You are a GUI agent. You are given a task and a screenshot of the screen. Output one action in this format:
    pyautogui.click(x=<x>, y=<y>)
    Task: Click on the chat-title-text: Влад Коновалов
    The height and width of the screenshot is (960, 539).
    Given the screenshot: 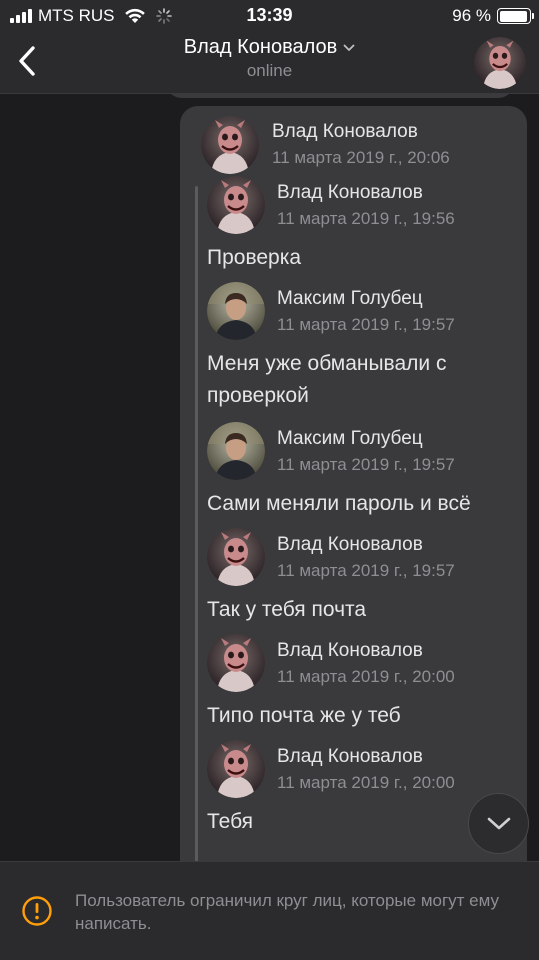 What is the action you would take?
    pyautogui.click(x=260, y=47)
    